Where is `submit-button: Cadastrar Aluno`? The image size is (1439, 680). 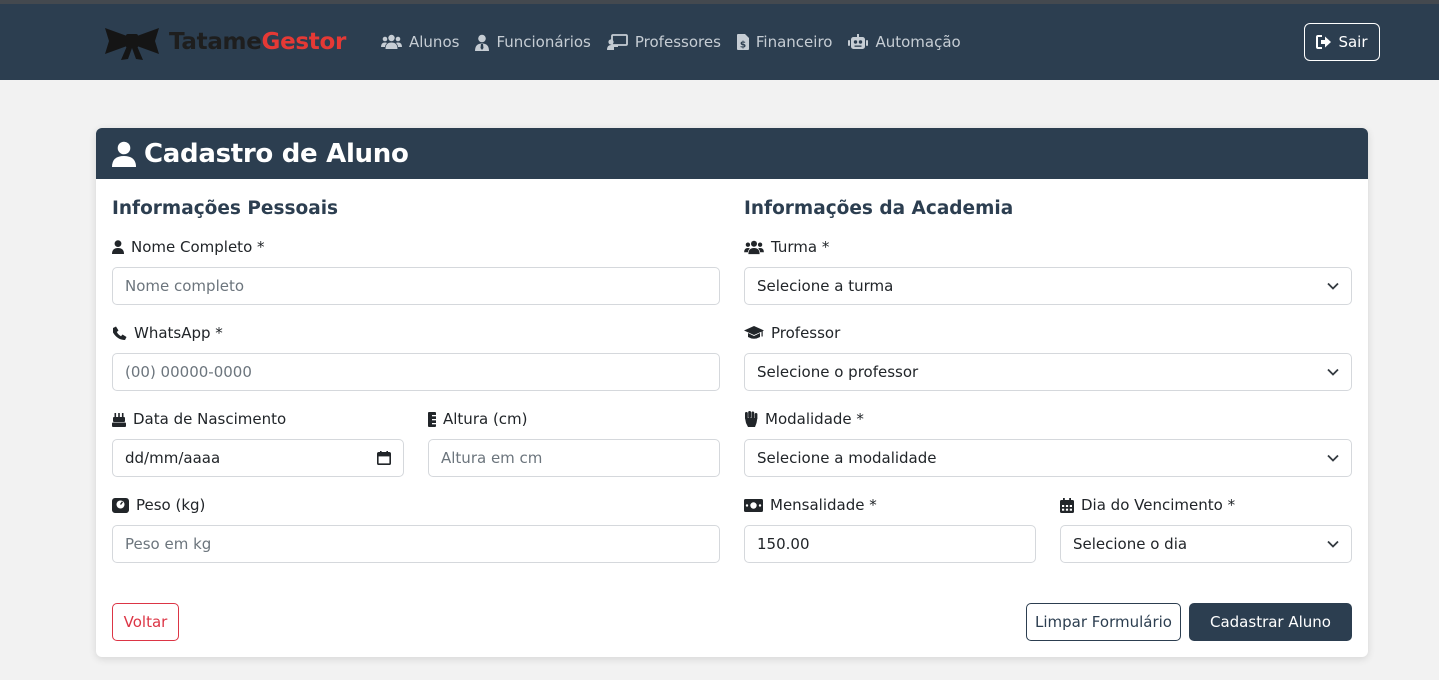
submit-button: Cadastrar Aluno is located at coordinates (1270, 622).